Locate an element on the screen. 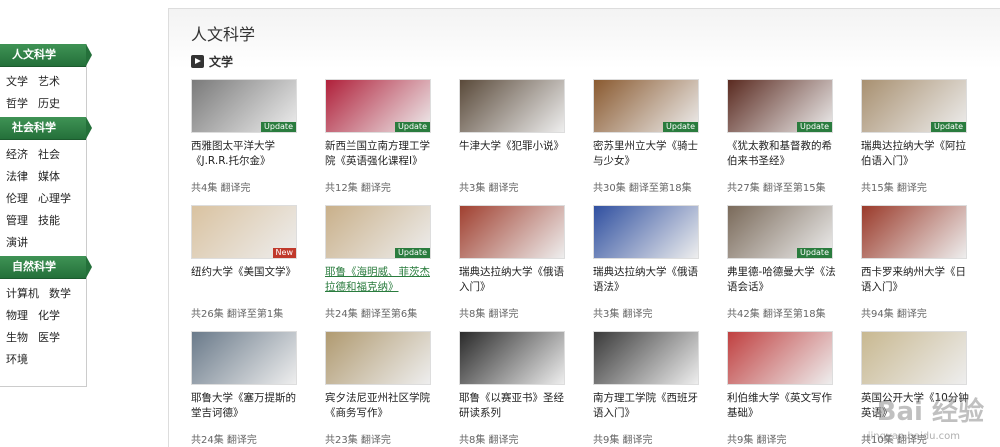 The height and width of the screenshot is (447, 1000). course-title: 纽约大学《美国文学》 is located at coordinates (248, 280).